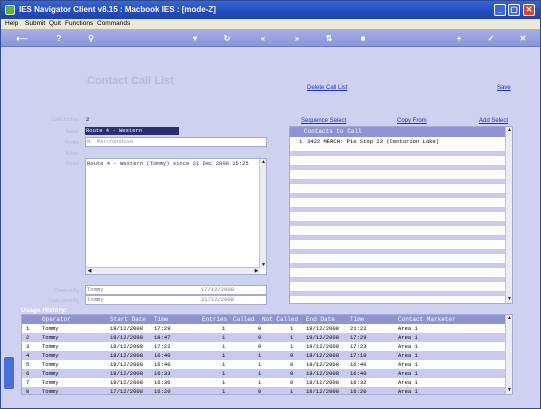 The image size is (541, 409). What do you see at coordinates (504, 88) in the screenshot?
I see `save-link: Save` at bounding box center [504, 88].